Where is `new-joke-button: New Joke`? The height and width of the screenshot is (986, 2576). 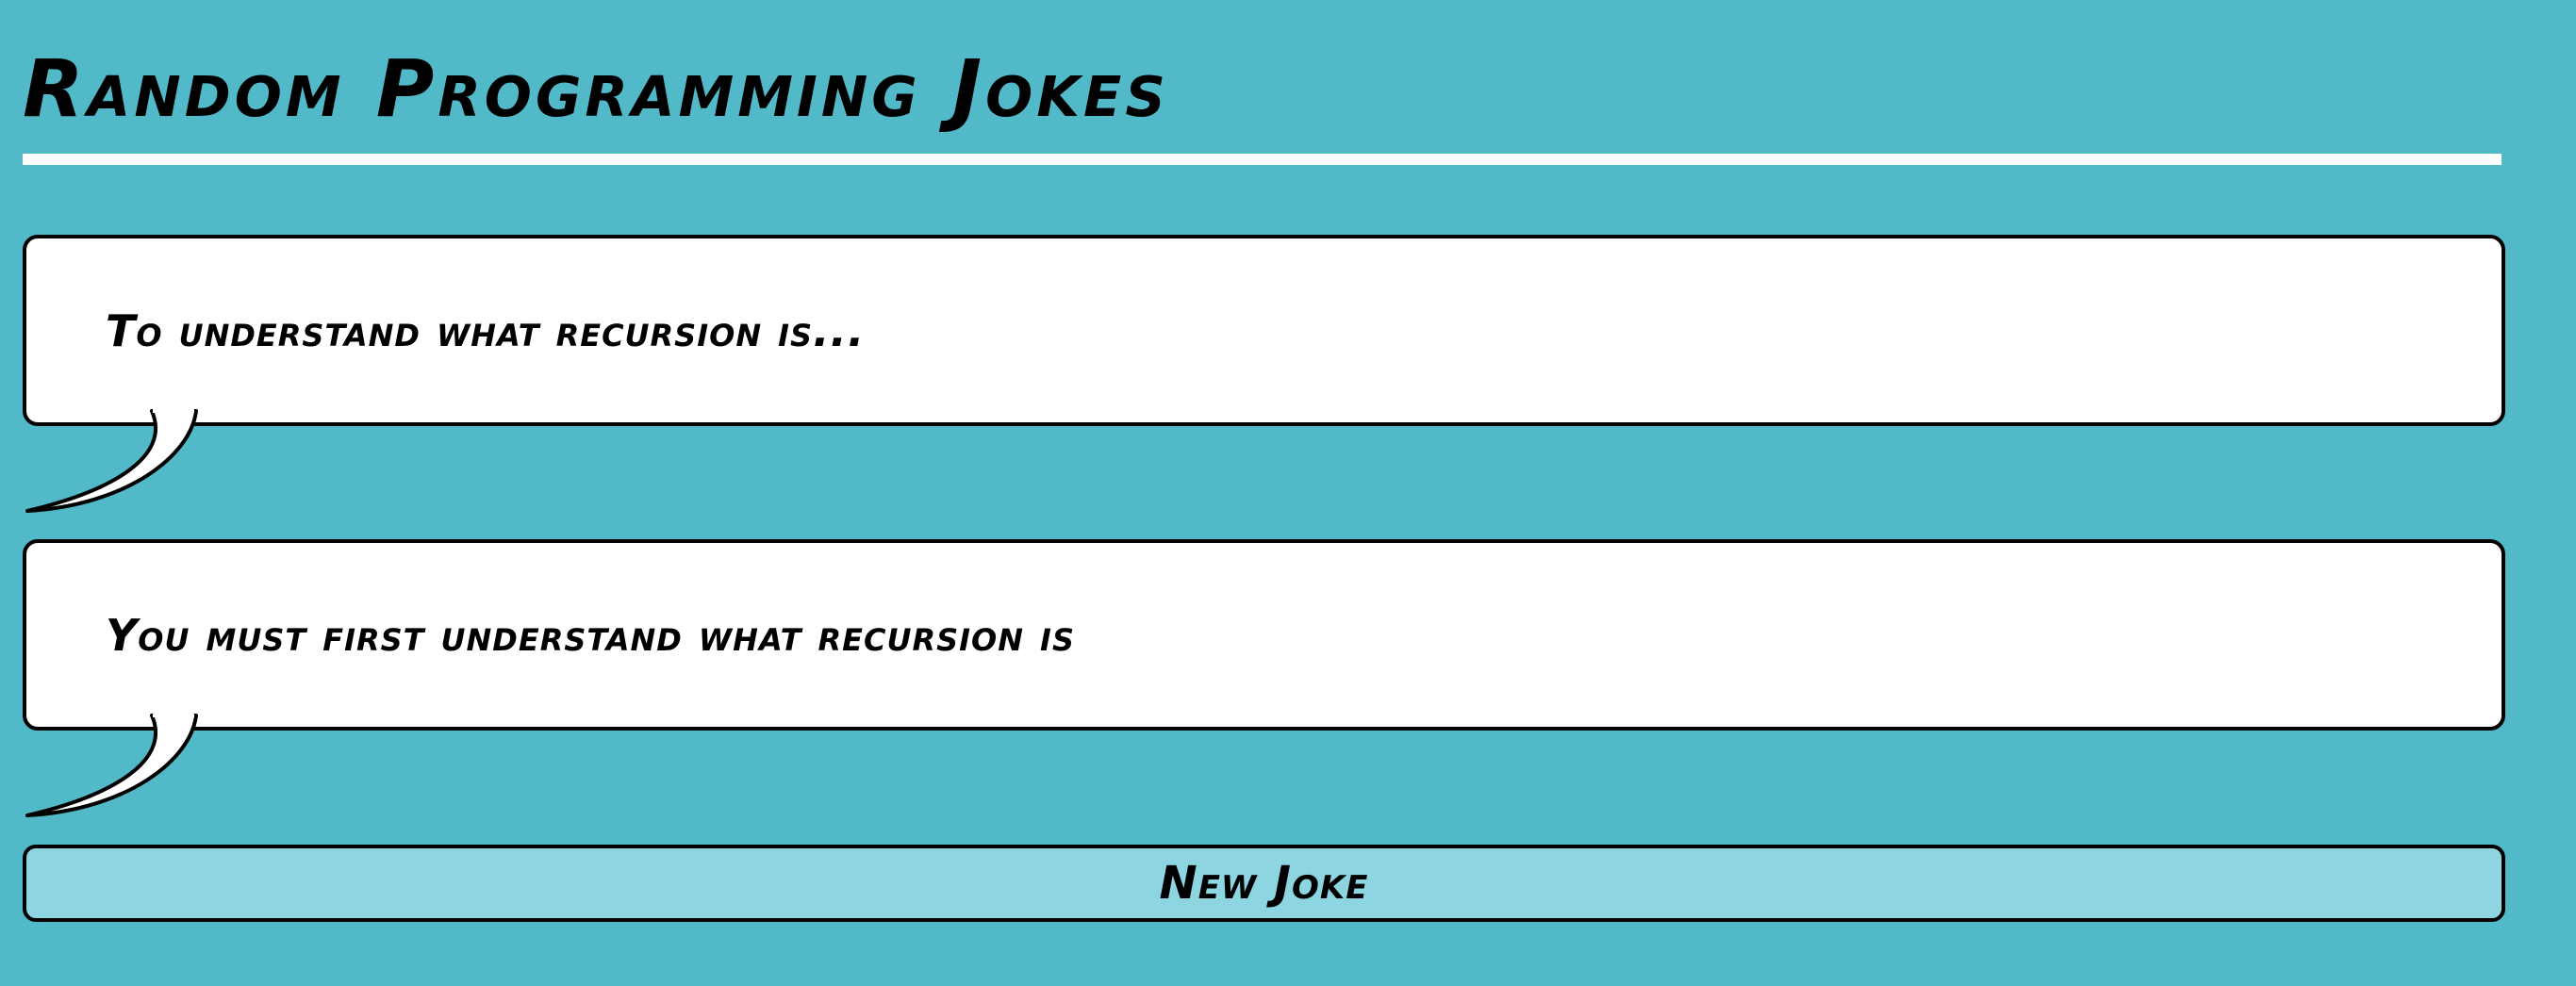 new-joke-button: New Joke is located at coordinates (1264, 883).